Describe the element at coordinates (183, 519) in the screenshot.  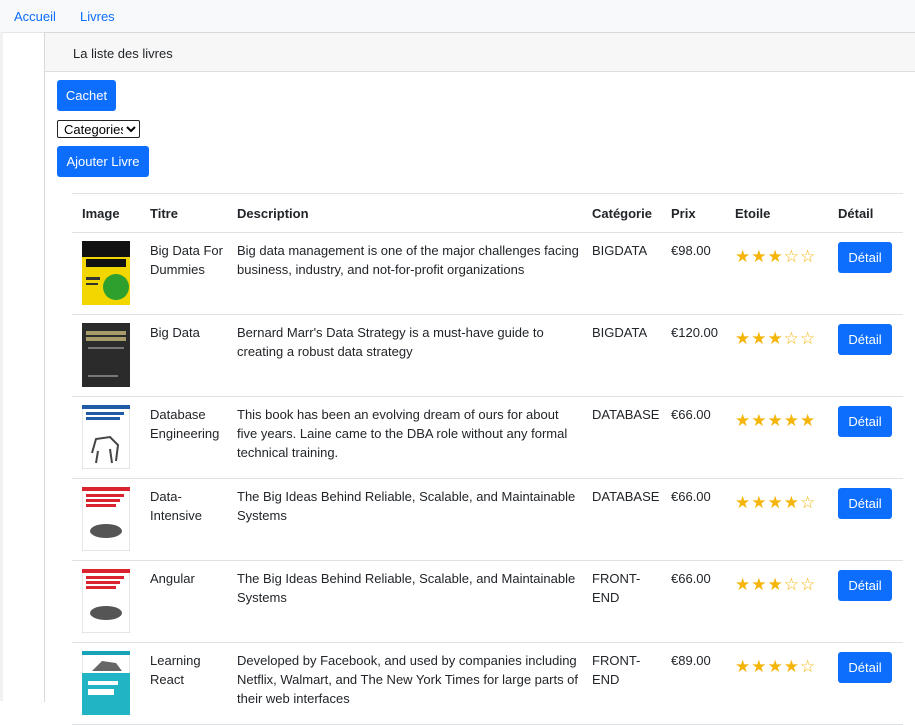
I see `book-title: Data-Intensive` at that location.